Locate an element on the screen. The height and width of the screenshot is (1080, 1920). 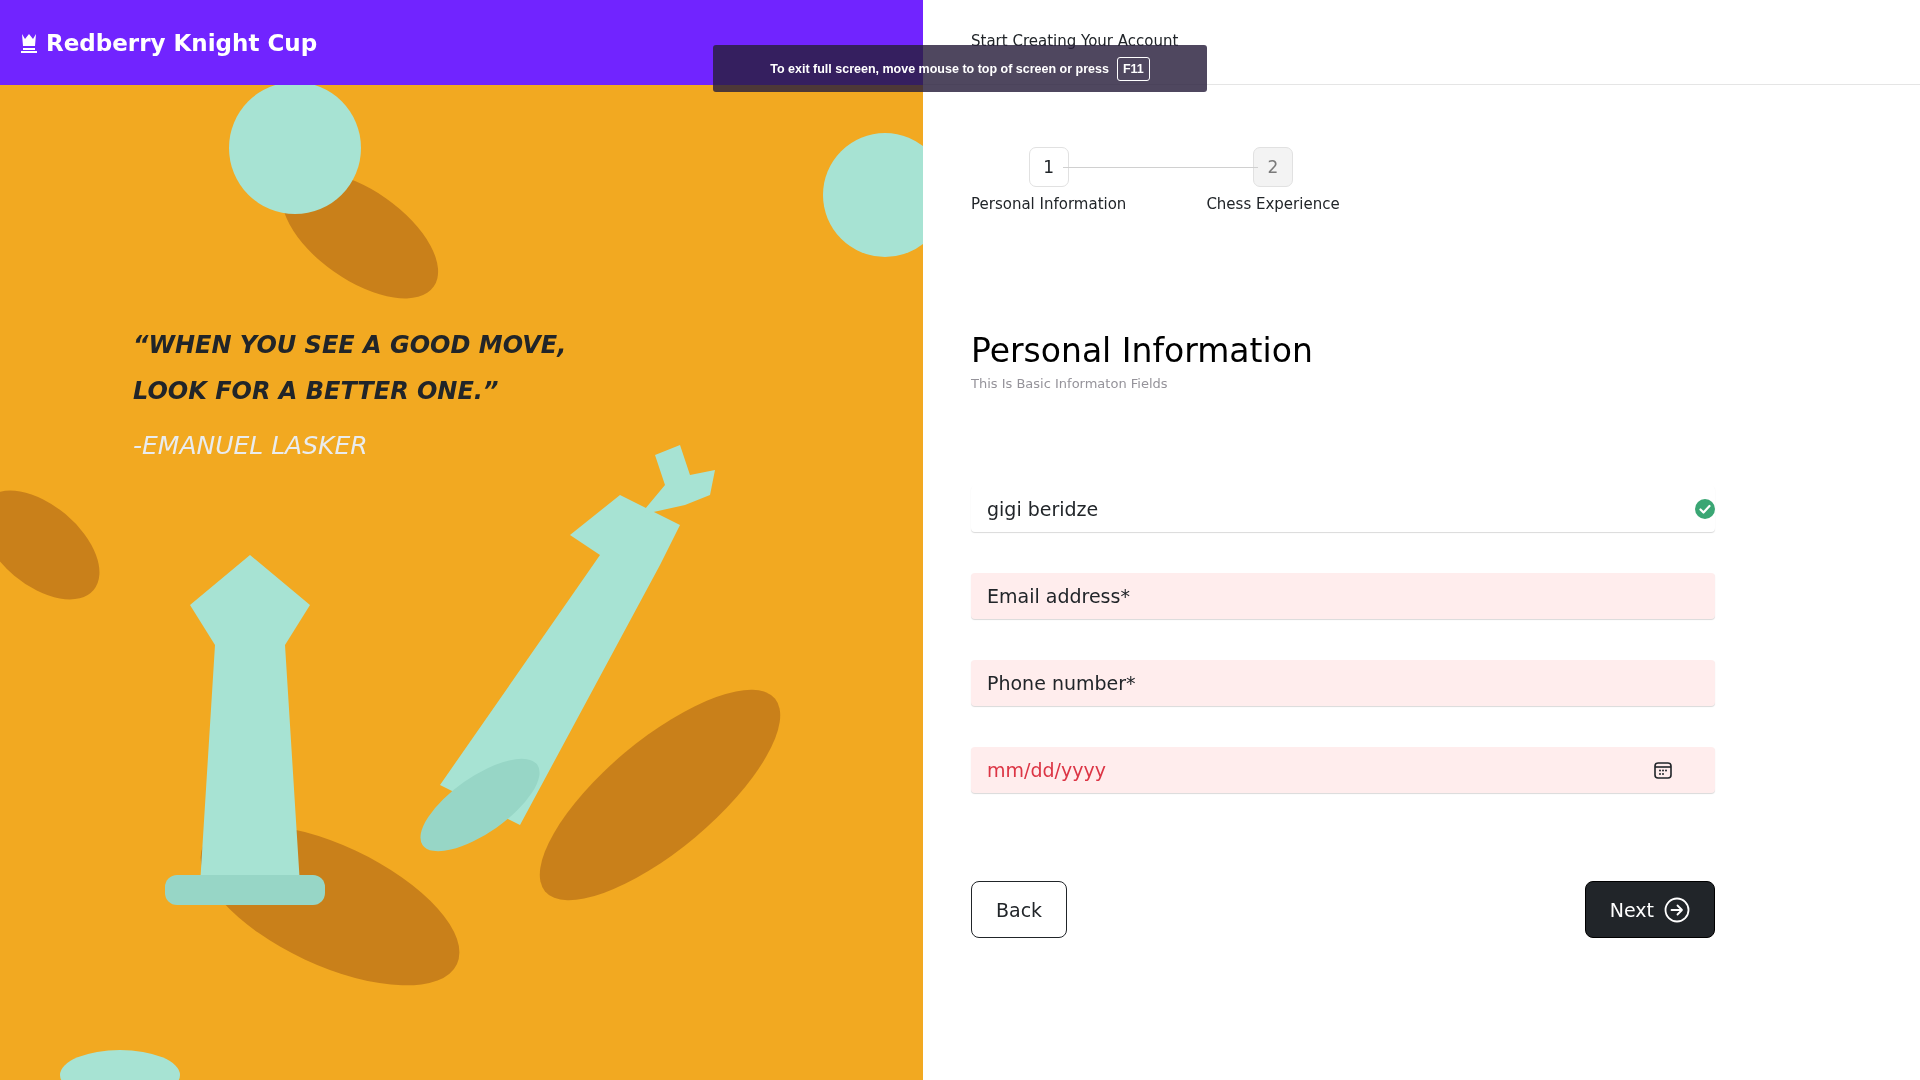
quote-line: “WHEN YOU SEE A GOOD MOVE, is located at coordinates (350, 345).